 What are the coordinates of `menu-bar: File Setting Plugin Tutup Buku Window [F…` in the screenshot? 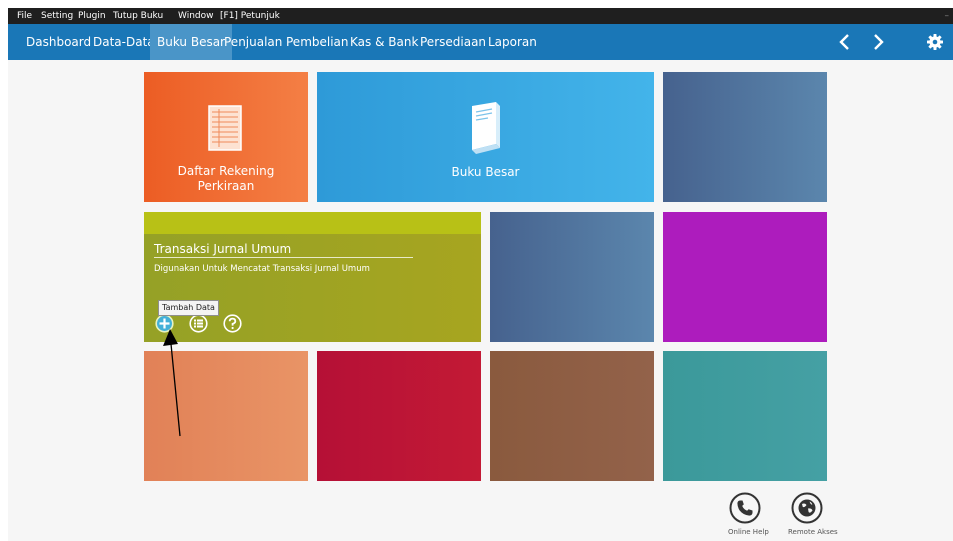 It's located at (480, 16).